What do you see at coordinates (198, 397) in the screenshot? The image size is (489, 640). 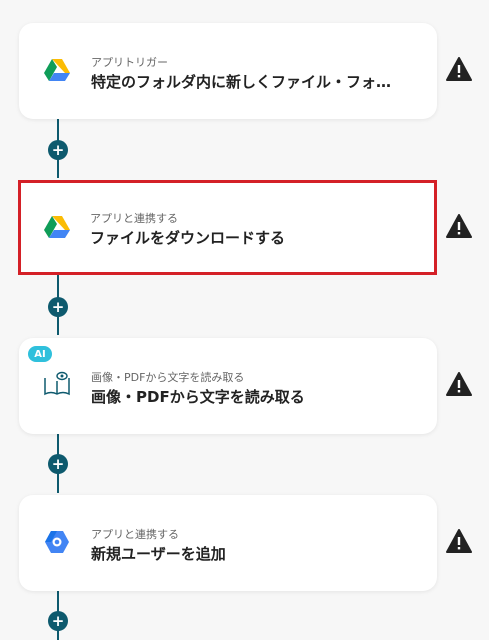 I see `step-title: 画像・PDFから文字を読み取る` at bounding box center [198, 397].